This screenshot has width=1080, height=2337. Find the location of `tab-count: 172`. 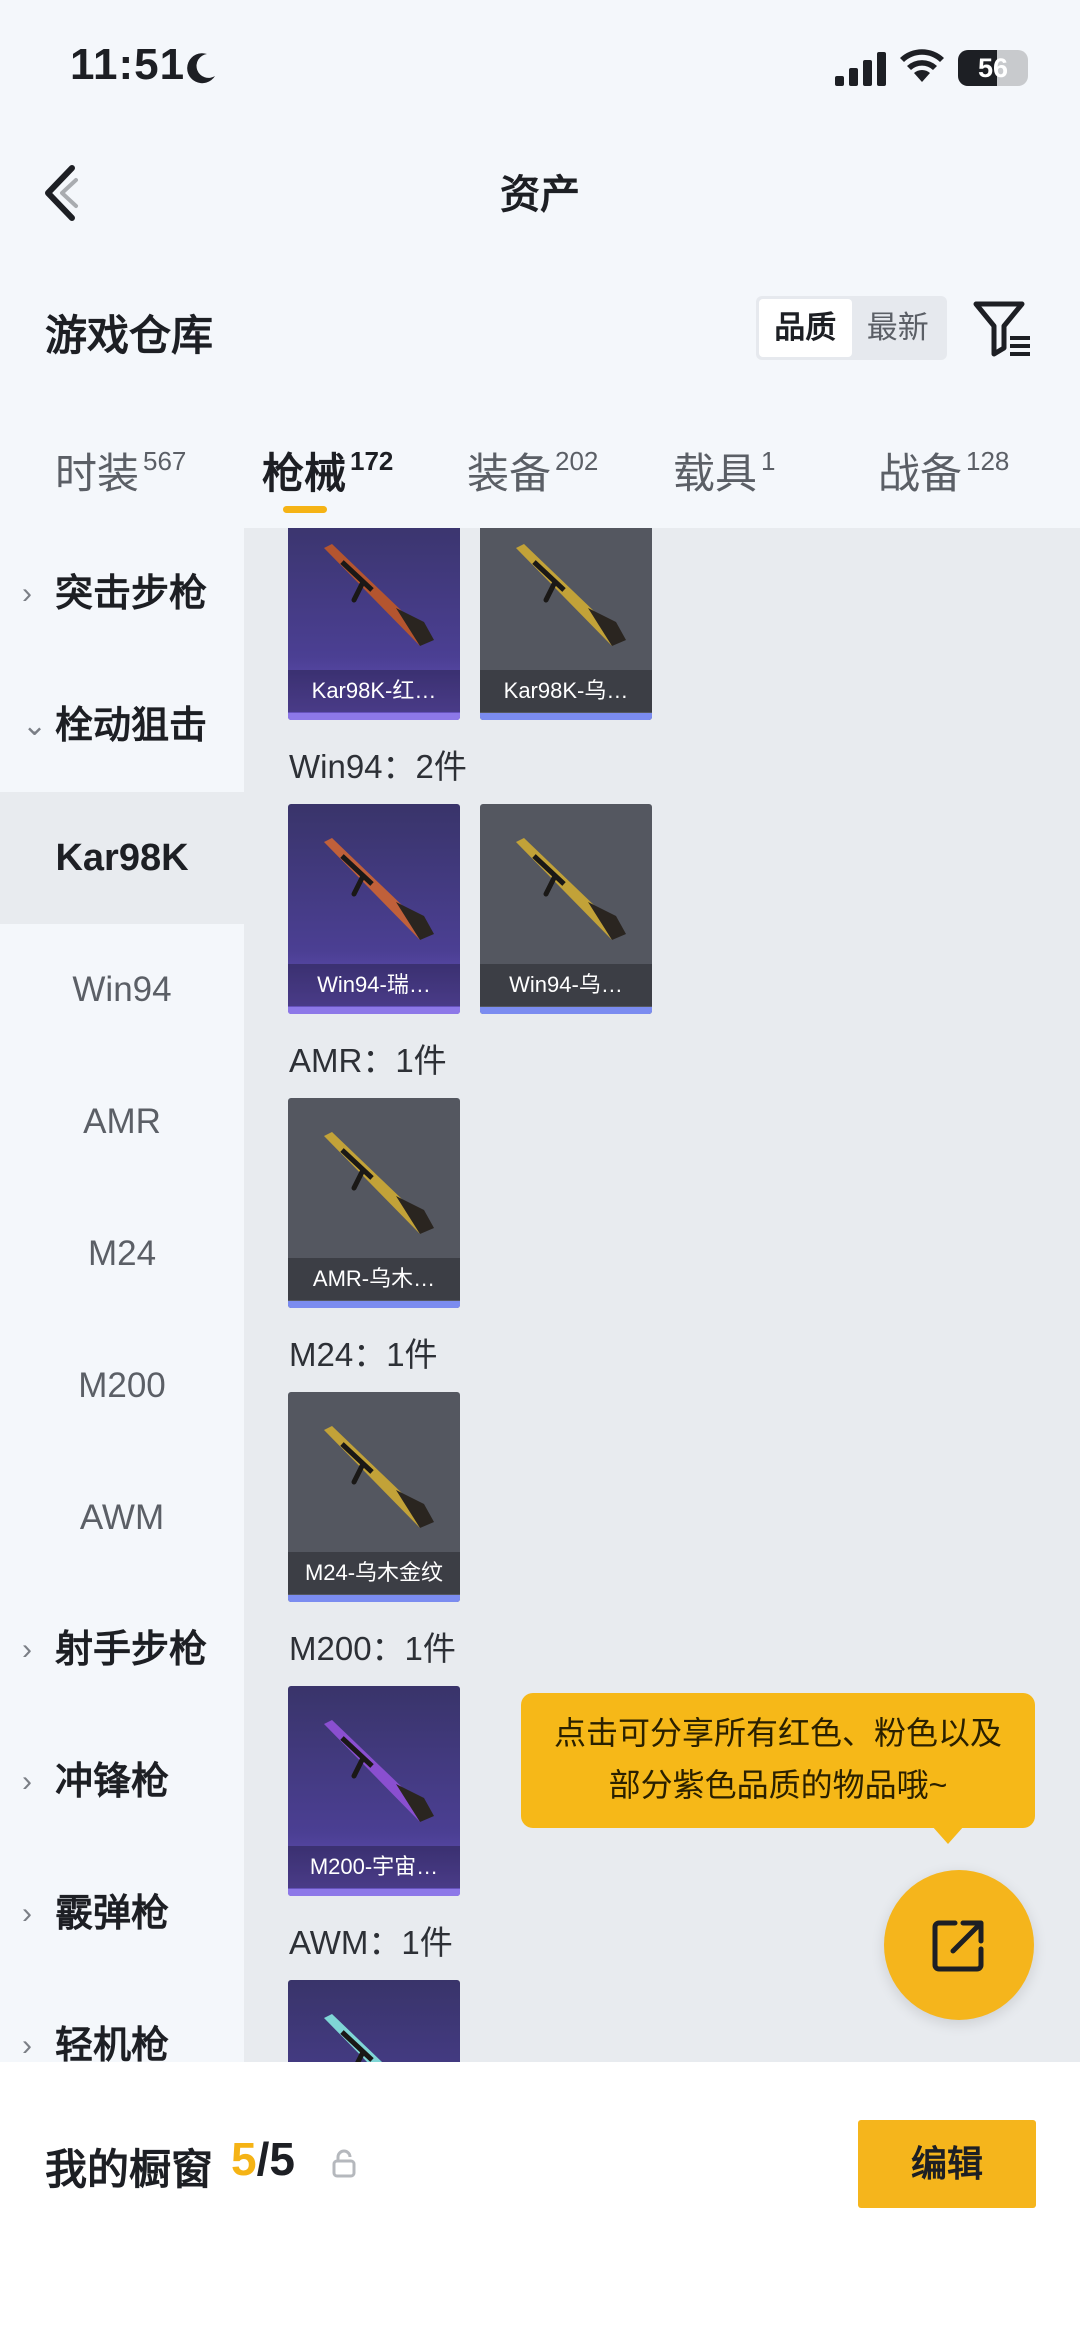

tab-count: 172 is located at coordinates (372, 461).